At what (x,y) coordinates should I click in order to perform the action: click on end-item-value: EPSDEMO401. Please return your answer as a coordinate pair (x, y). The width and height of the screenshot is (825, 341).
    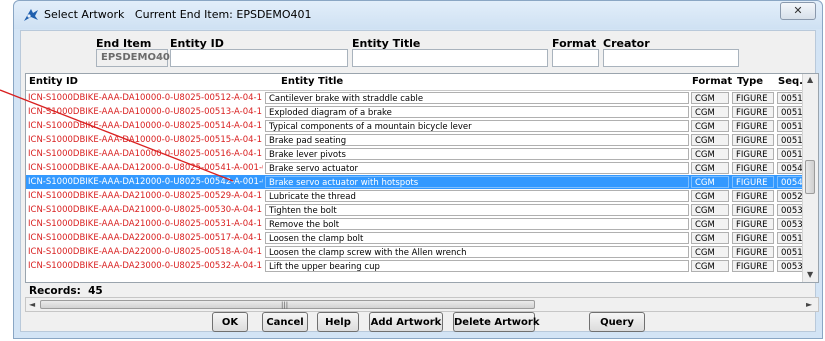
    Looking at the image, I should click on (139, 57).